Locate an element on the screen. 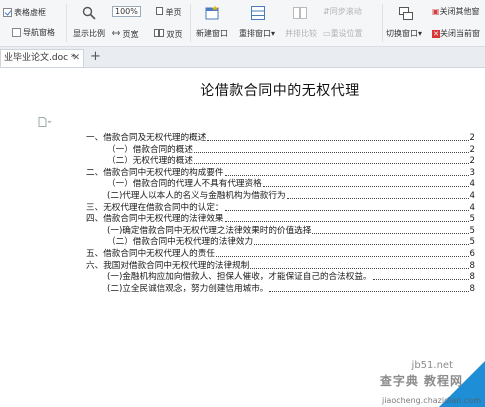 This screenshot has width=485, height=407. document-tab: 业毕业论文.doc * ✕ is located at coordinates (42, 58).